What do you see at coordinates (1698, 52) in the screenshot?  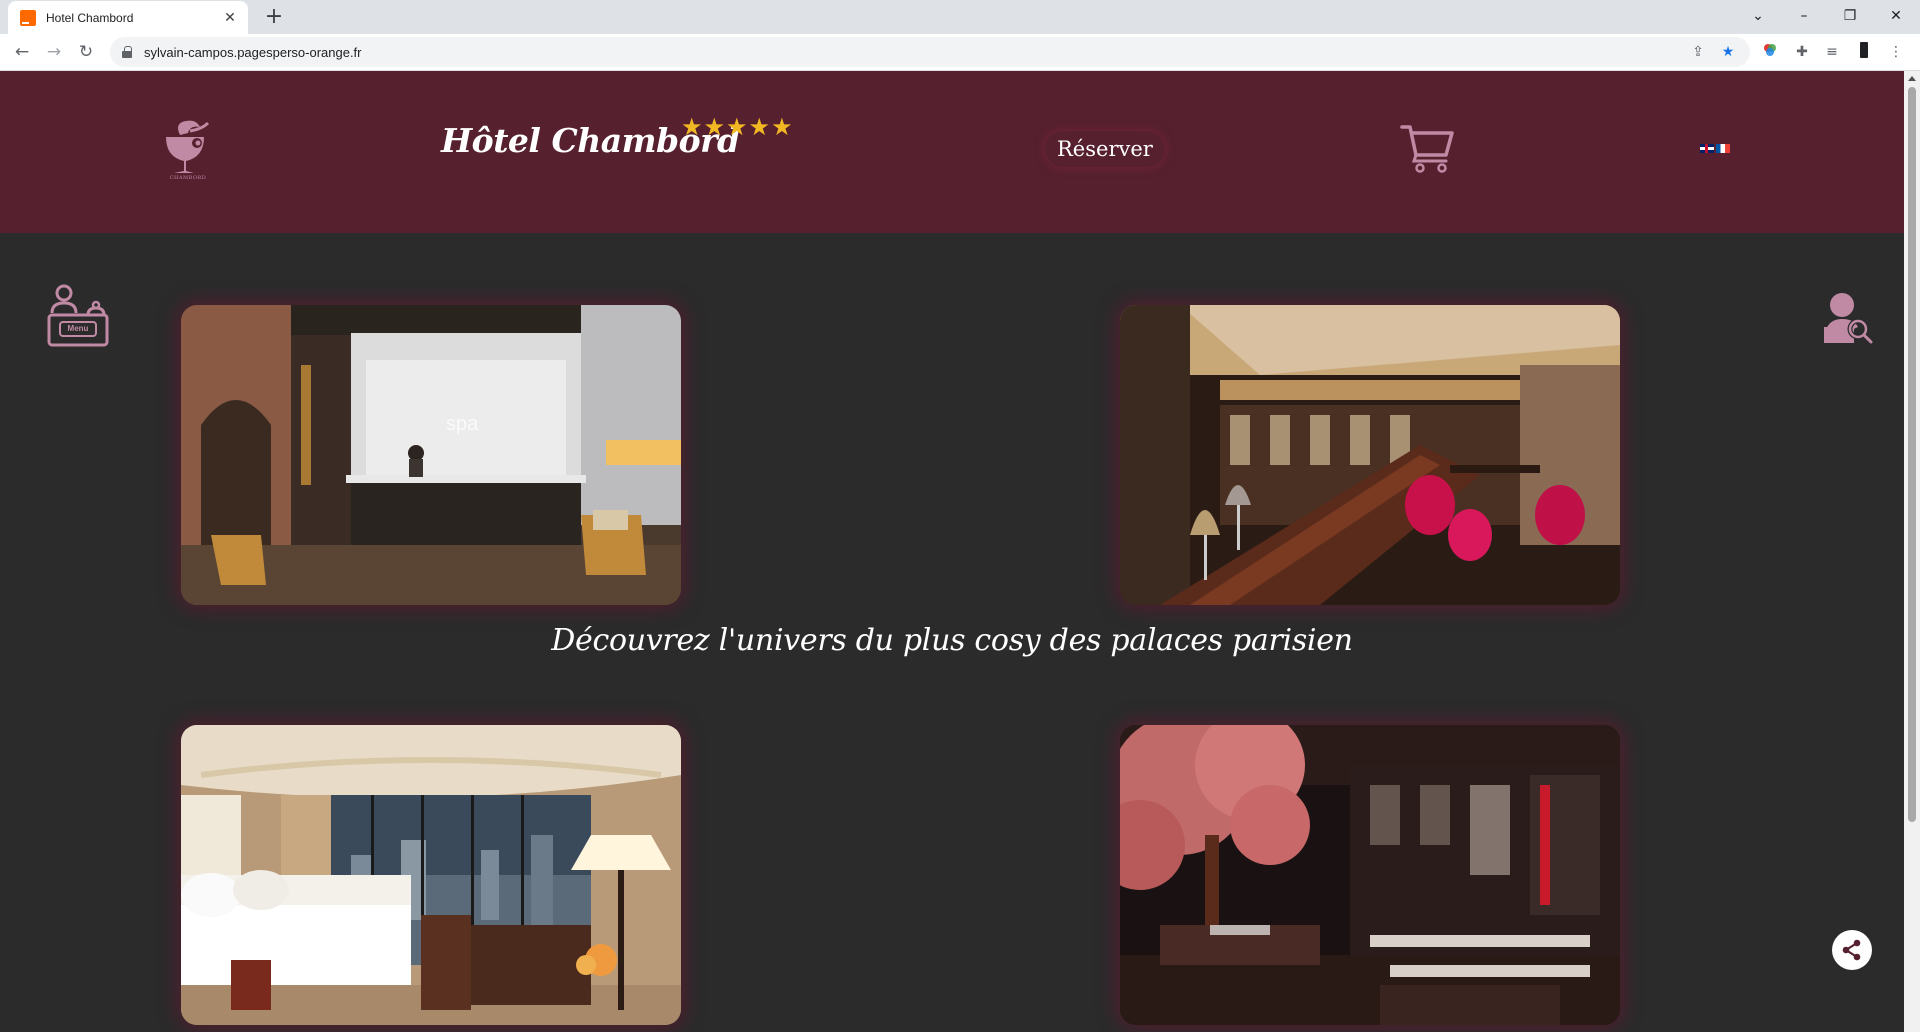 I see `share-page-icon: ⇪` at bounding box center [1698, 52].